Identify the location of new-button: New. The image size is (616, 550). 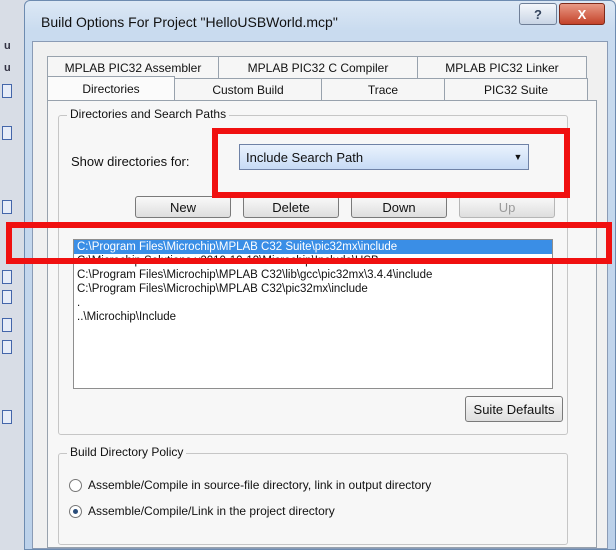
(183, 207).